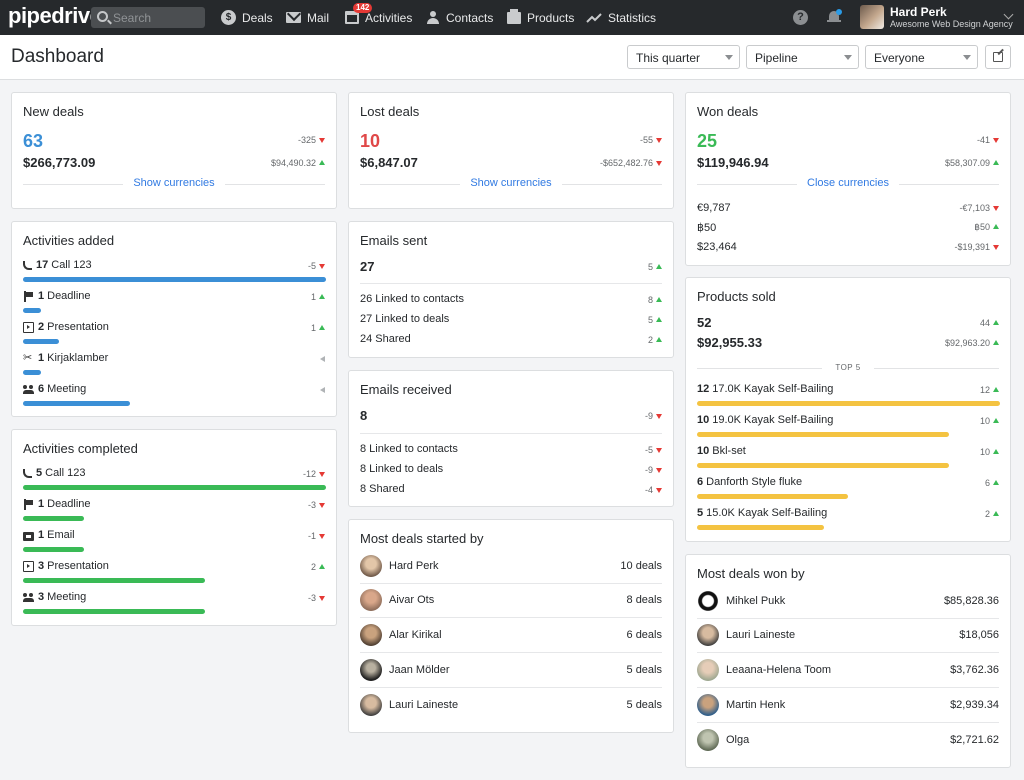  What do you see at coordinates (921, 57) in the screenshot?
I see `owner-select: Everyone` at bounding box center [921, 57].